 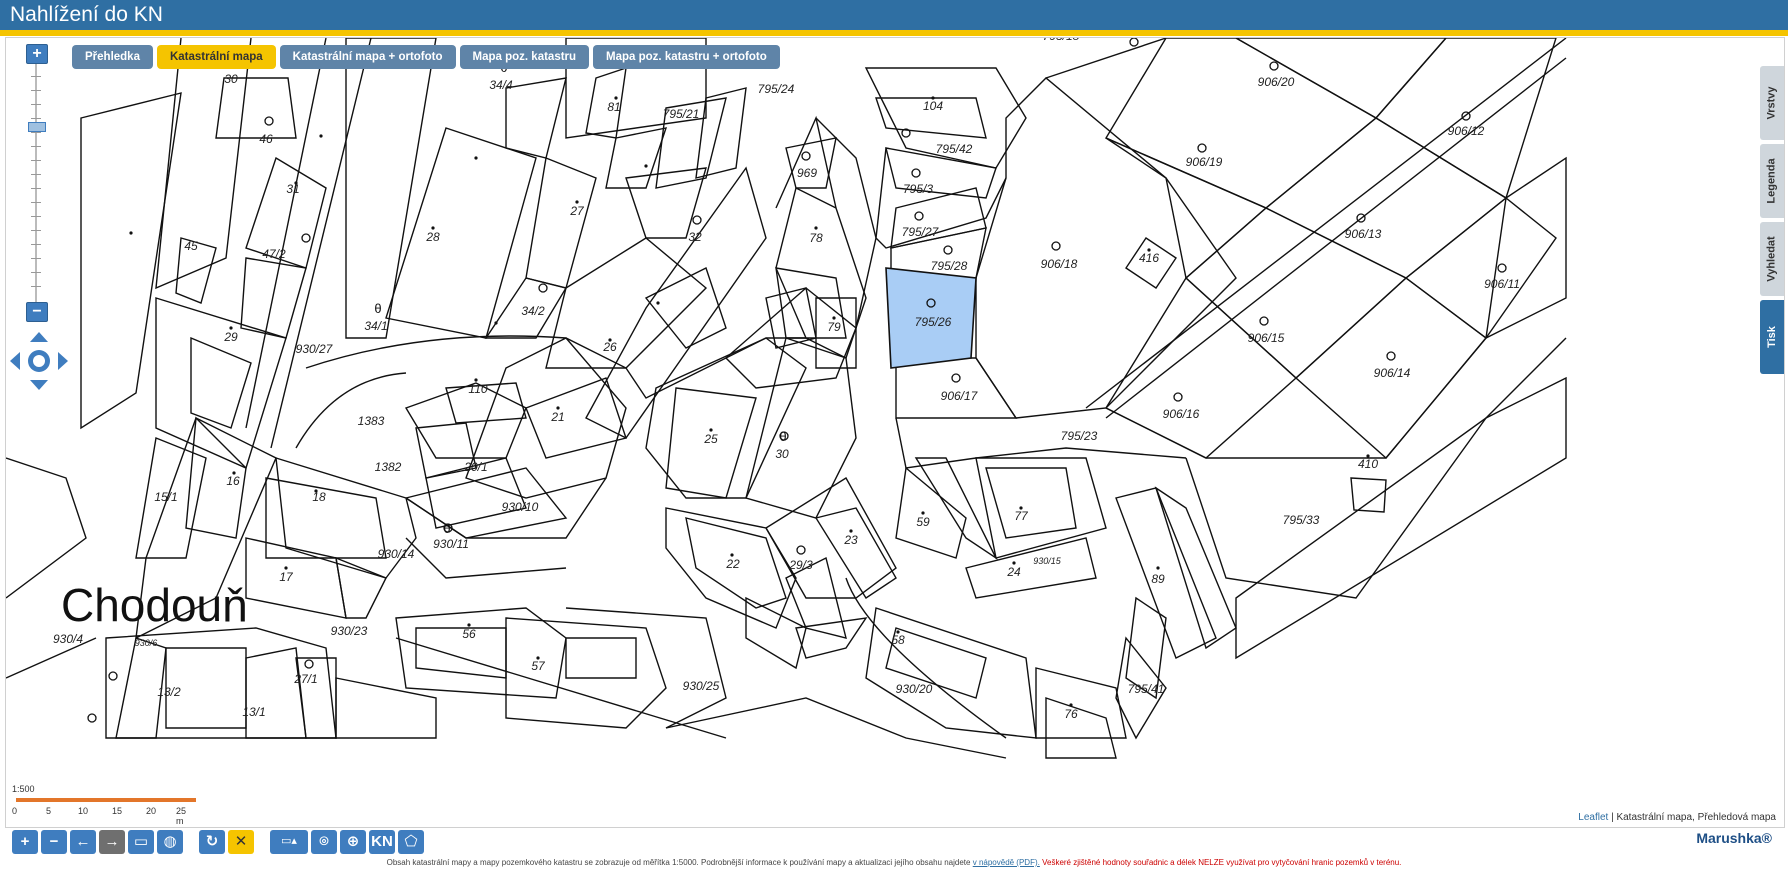 What do you see at coordinates (1301, 520) in the screenshot?
I see `svg-text: 795/33` at bounding box center [1301, 520].